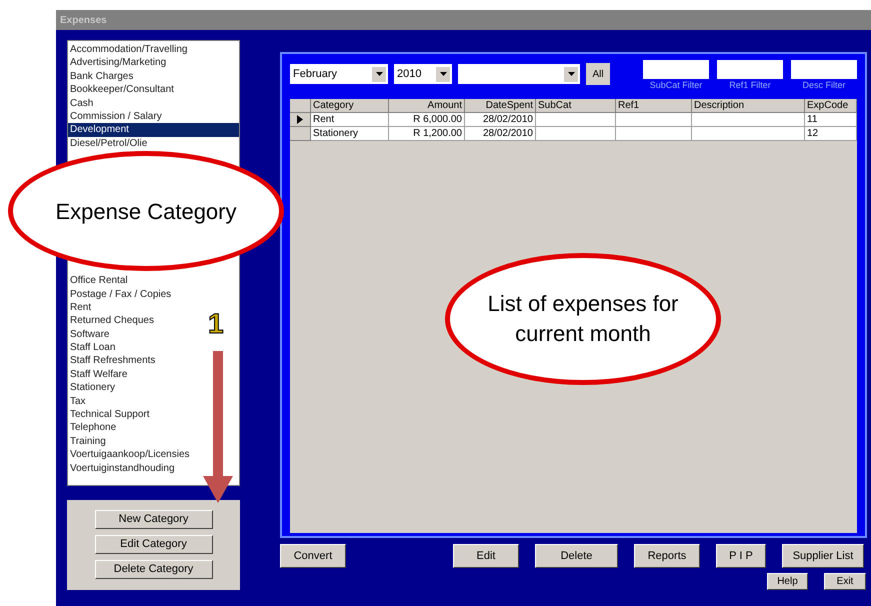 The height and width of the screenshot is (606, 871). Describe the element at coordinates (583, 319) in the screenshot. I see `callout-text: List of expenses for current month` at that location.